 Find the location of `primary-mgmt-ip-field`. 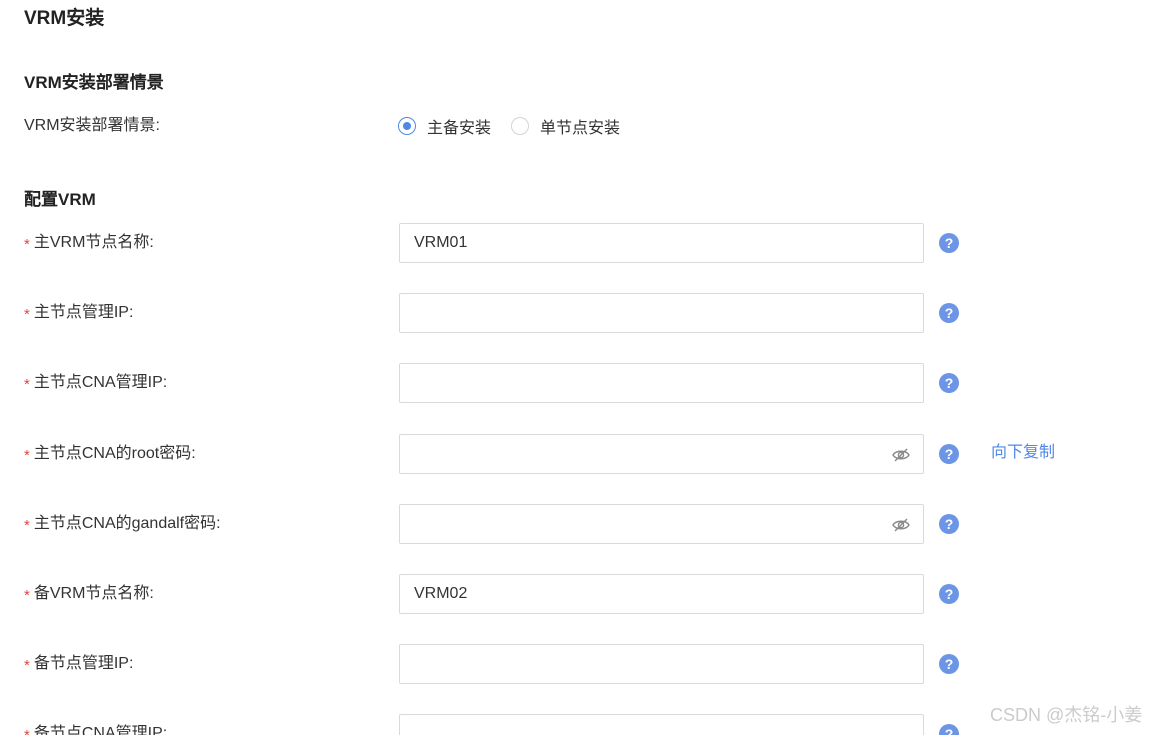

primary-mgmt-ip-field is located at coordinates (661, 313).